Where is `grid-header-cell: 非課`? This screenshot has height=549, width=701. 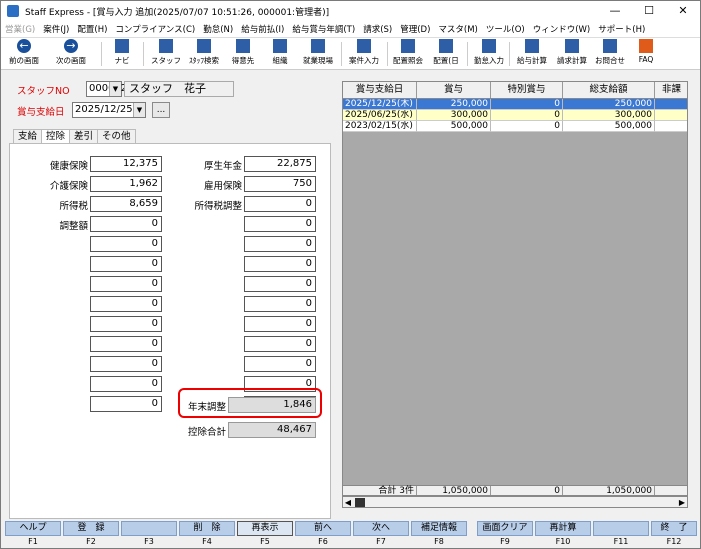
grid-header-cell: 非課 is located at coordinates (671, 90).